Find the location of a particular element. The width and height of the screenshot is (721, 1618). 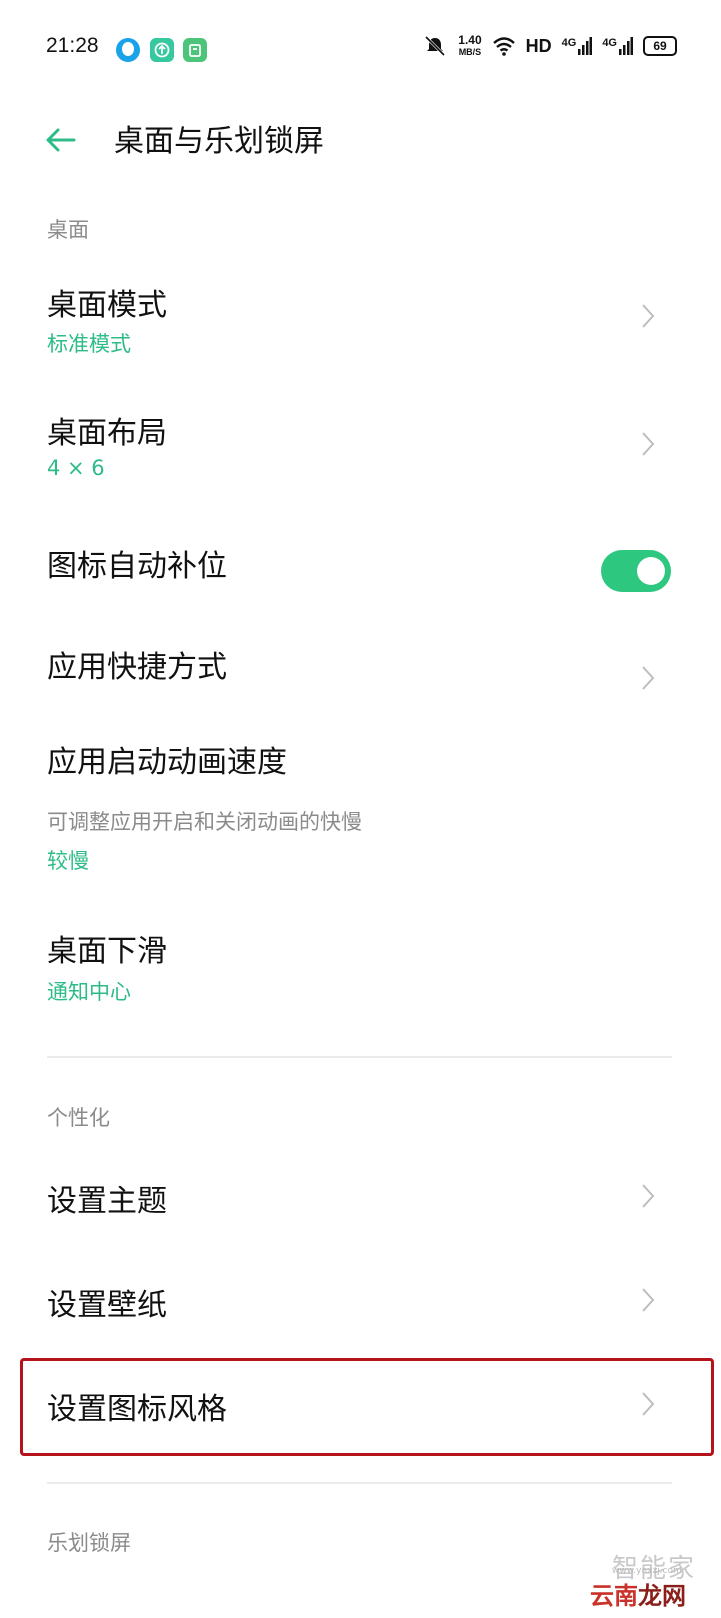

section-header-desktop: 桌面 is located at coordinates (68, 230).